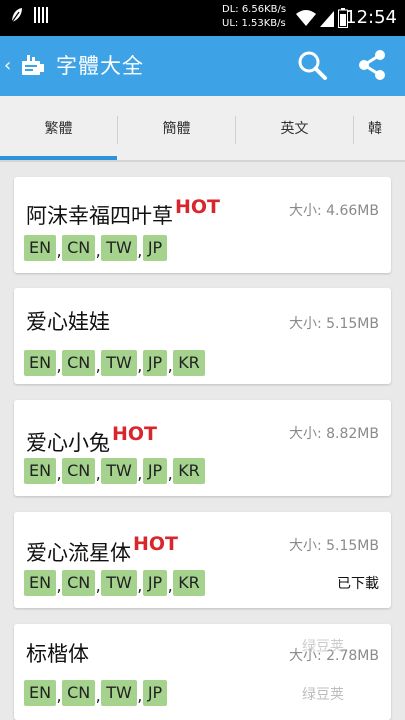 Image resolution: width=405 pixels, height=720 pixels. I want to click on tab-bar-border, so click(202, 161).